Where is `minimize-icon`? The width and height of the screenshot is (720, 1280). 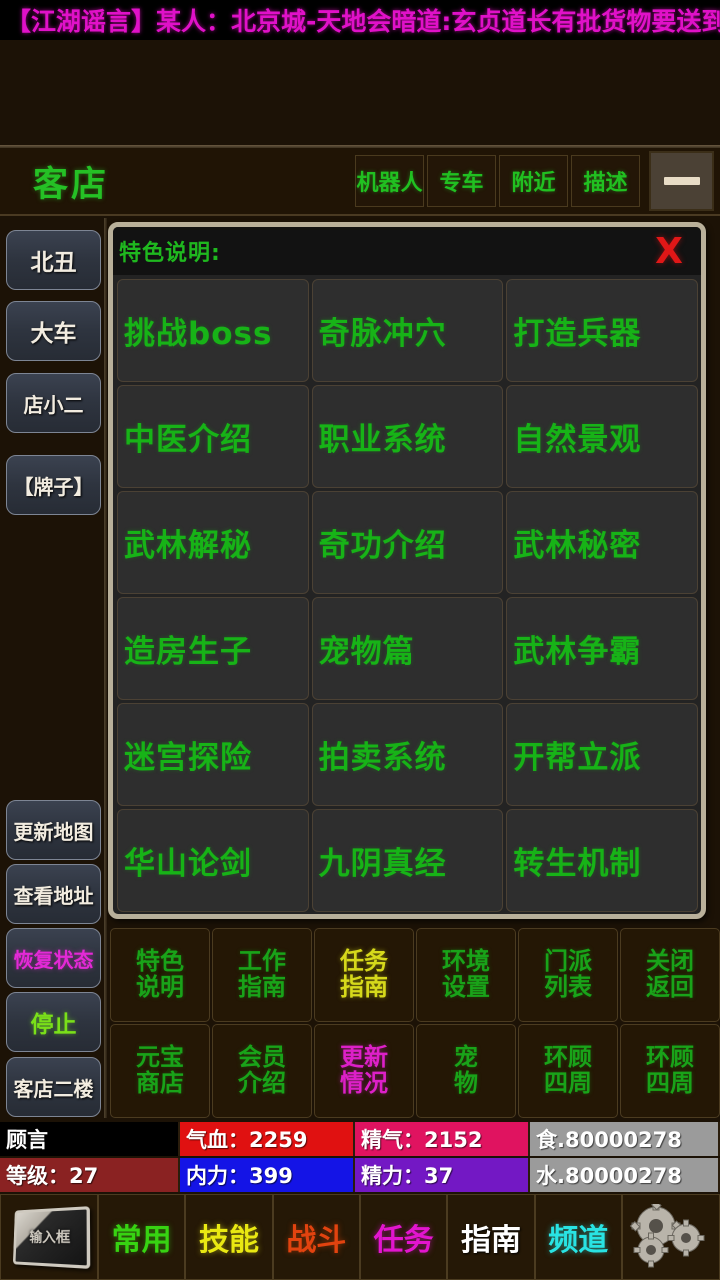
minimize-icon is located at coordinates (681, 181).